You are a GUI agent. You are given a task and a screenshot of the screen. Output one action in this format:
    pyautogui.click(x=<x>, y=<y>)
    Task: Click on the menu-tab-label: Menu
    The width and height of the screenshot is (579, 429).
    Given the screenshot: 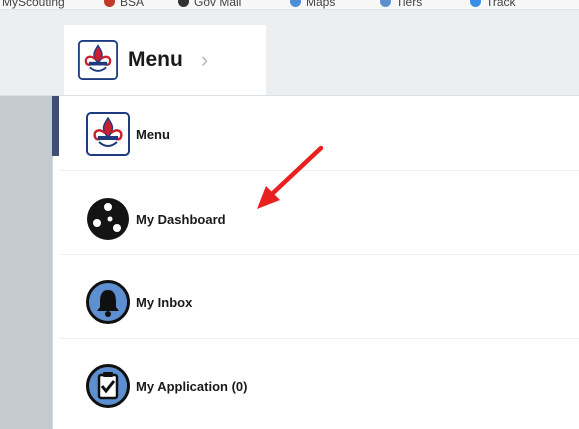 What is the action you would take?
    pyautogui.click(x=155, y=59)
    